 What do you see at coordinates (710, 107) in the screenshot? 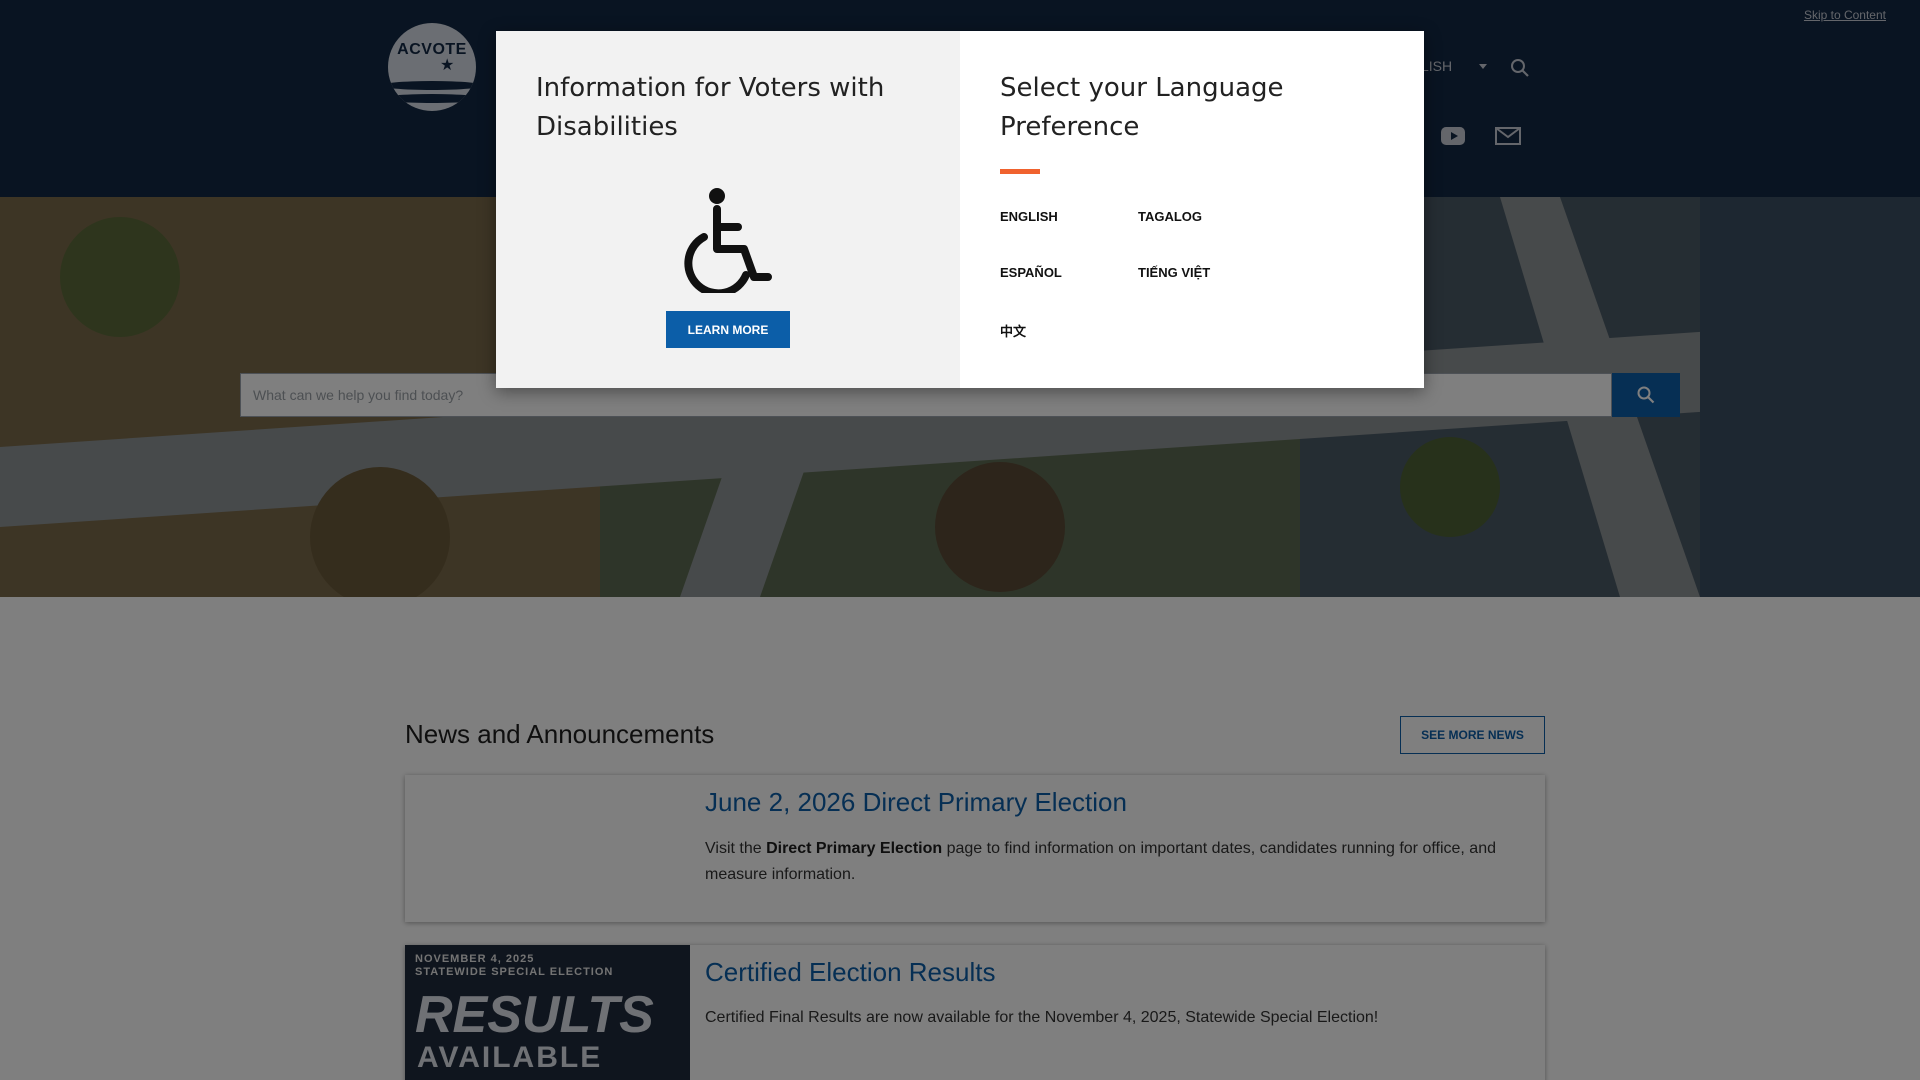
I see `disabilities-heading: Information for Voters with Disabilities` at bounding box center [710, 107].